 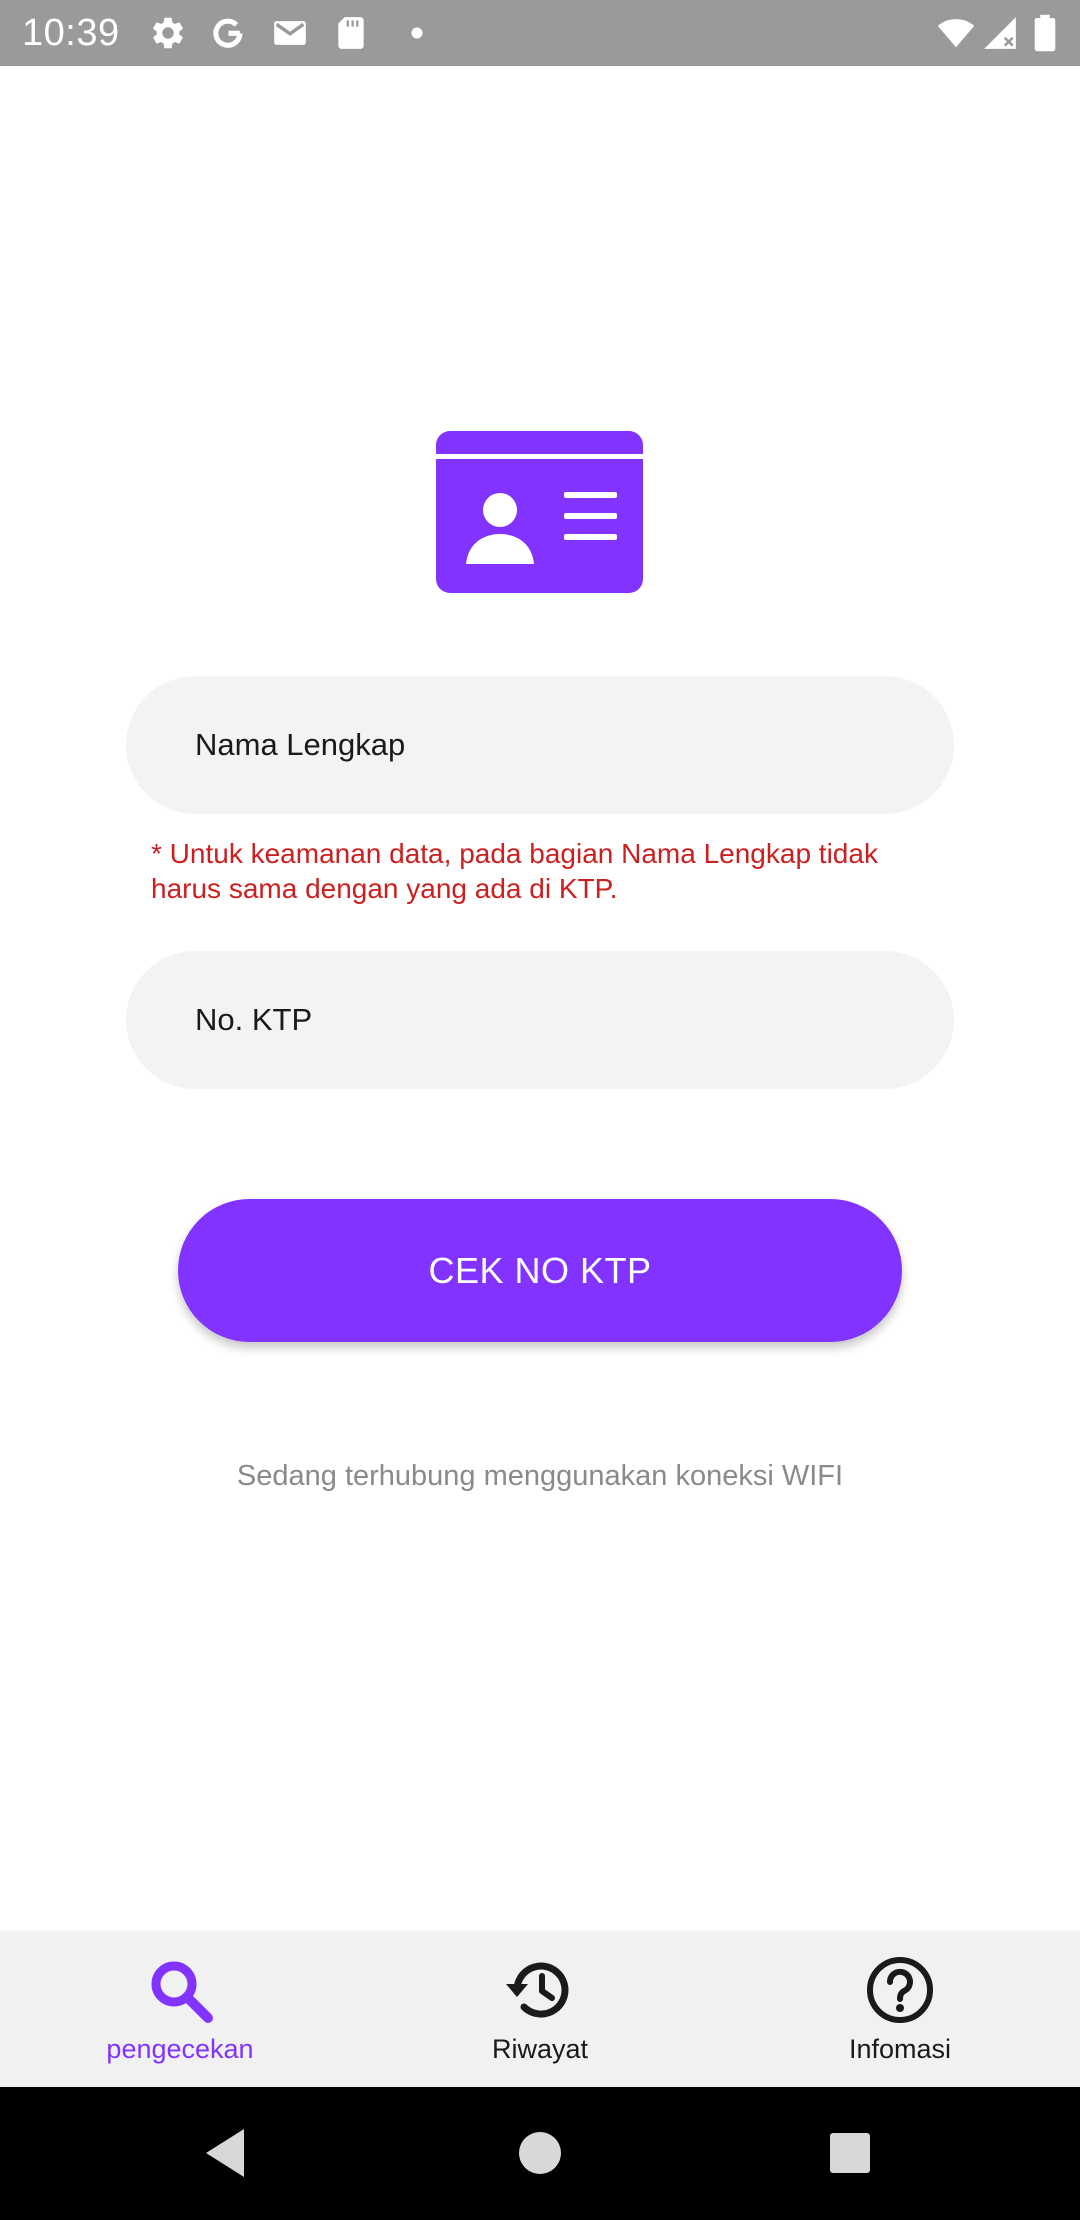 I want to click on battery-icon, so click(x=1045, y=33).